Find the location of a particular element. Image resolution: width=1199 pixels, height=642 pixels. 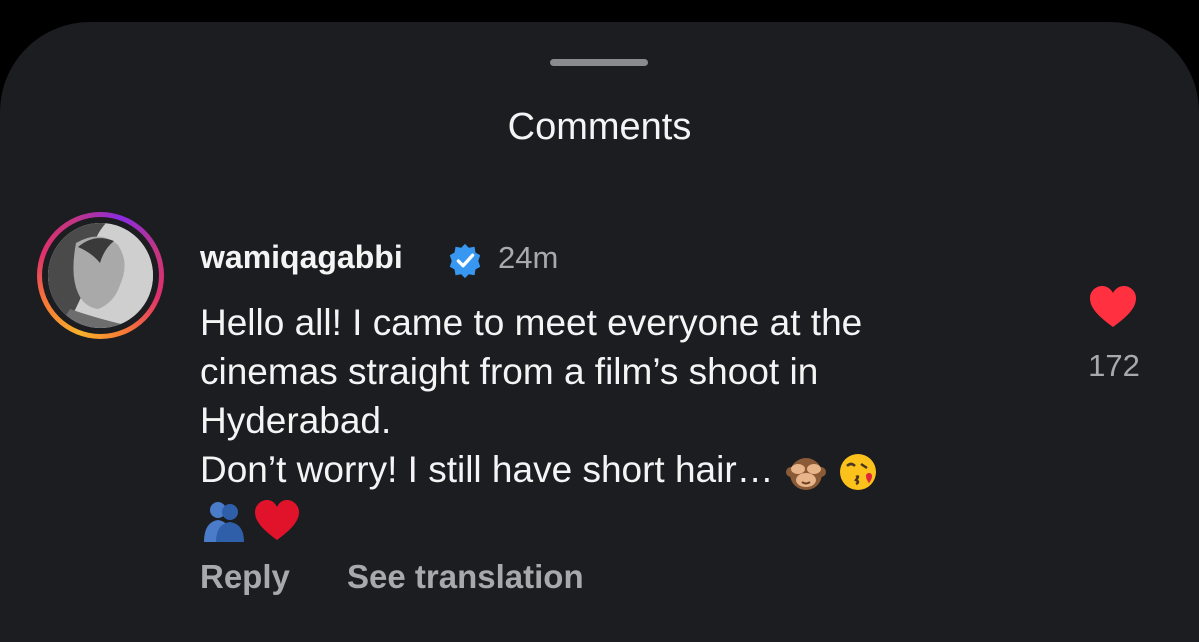

see-translation-button: See translation is located at coordinates (465, 576).